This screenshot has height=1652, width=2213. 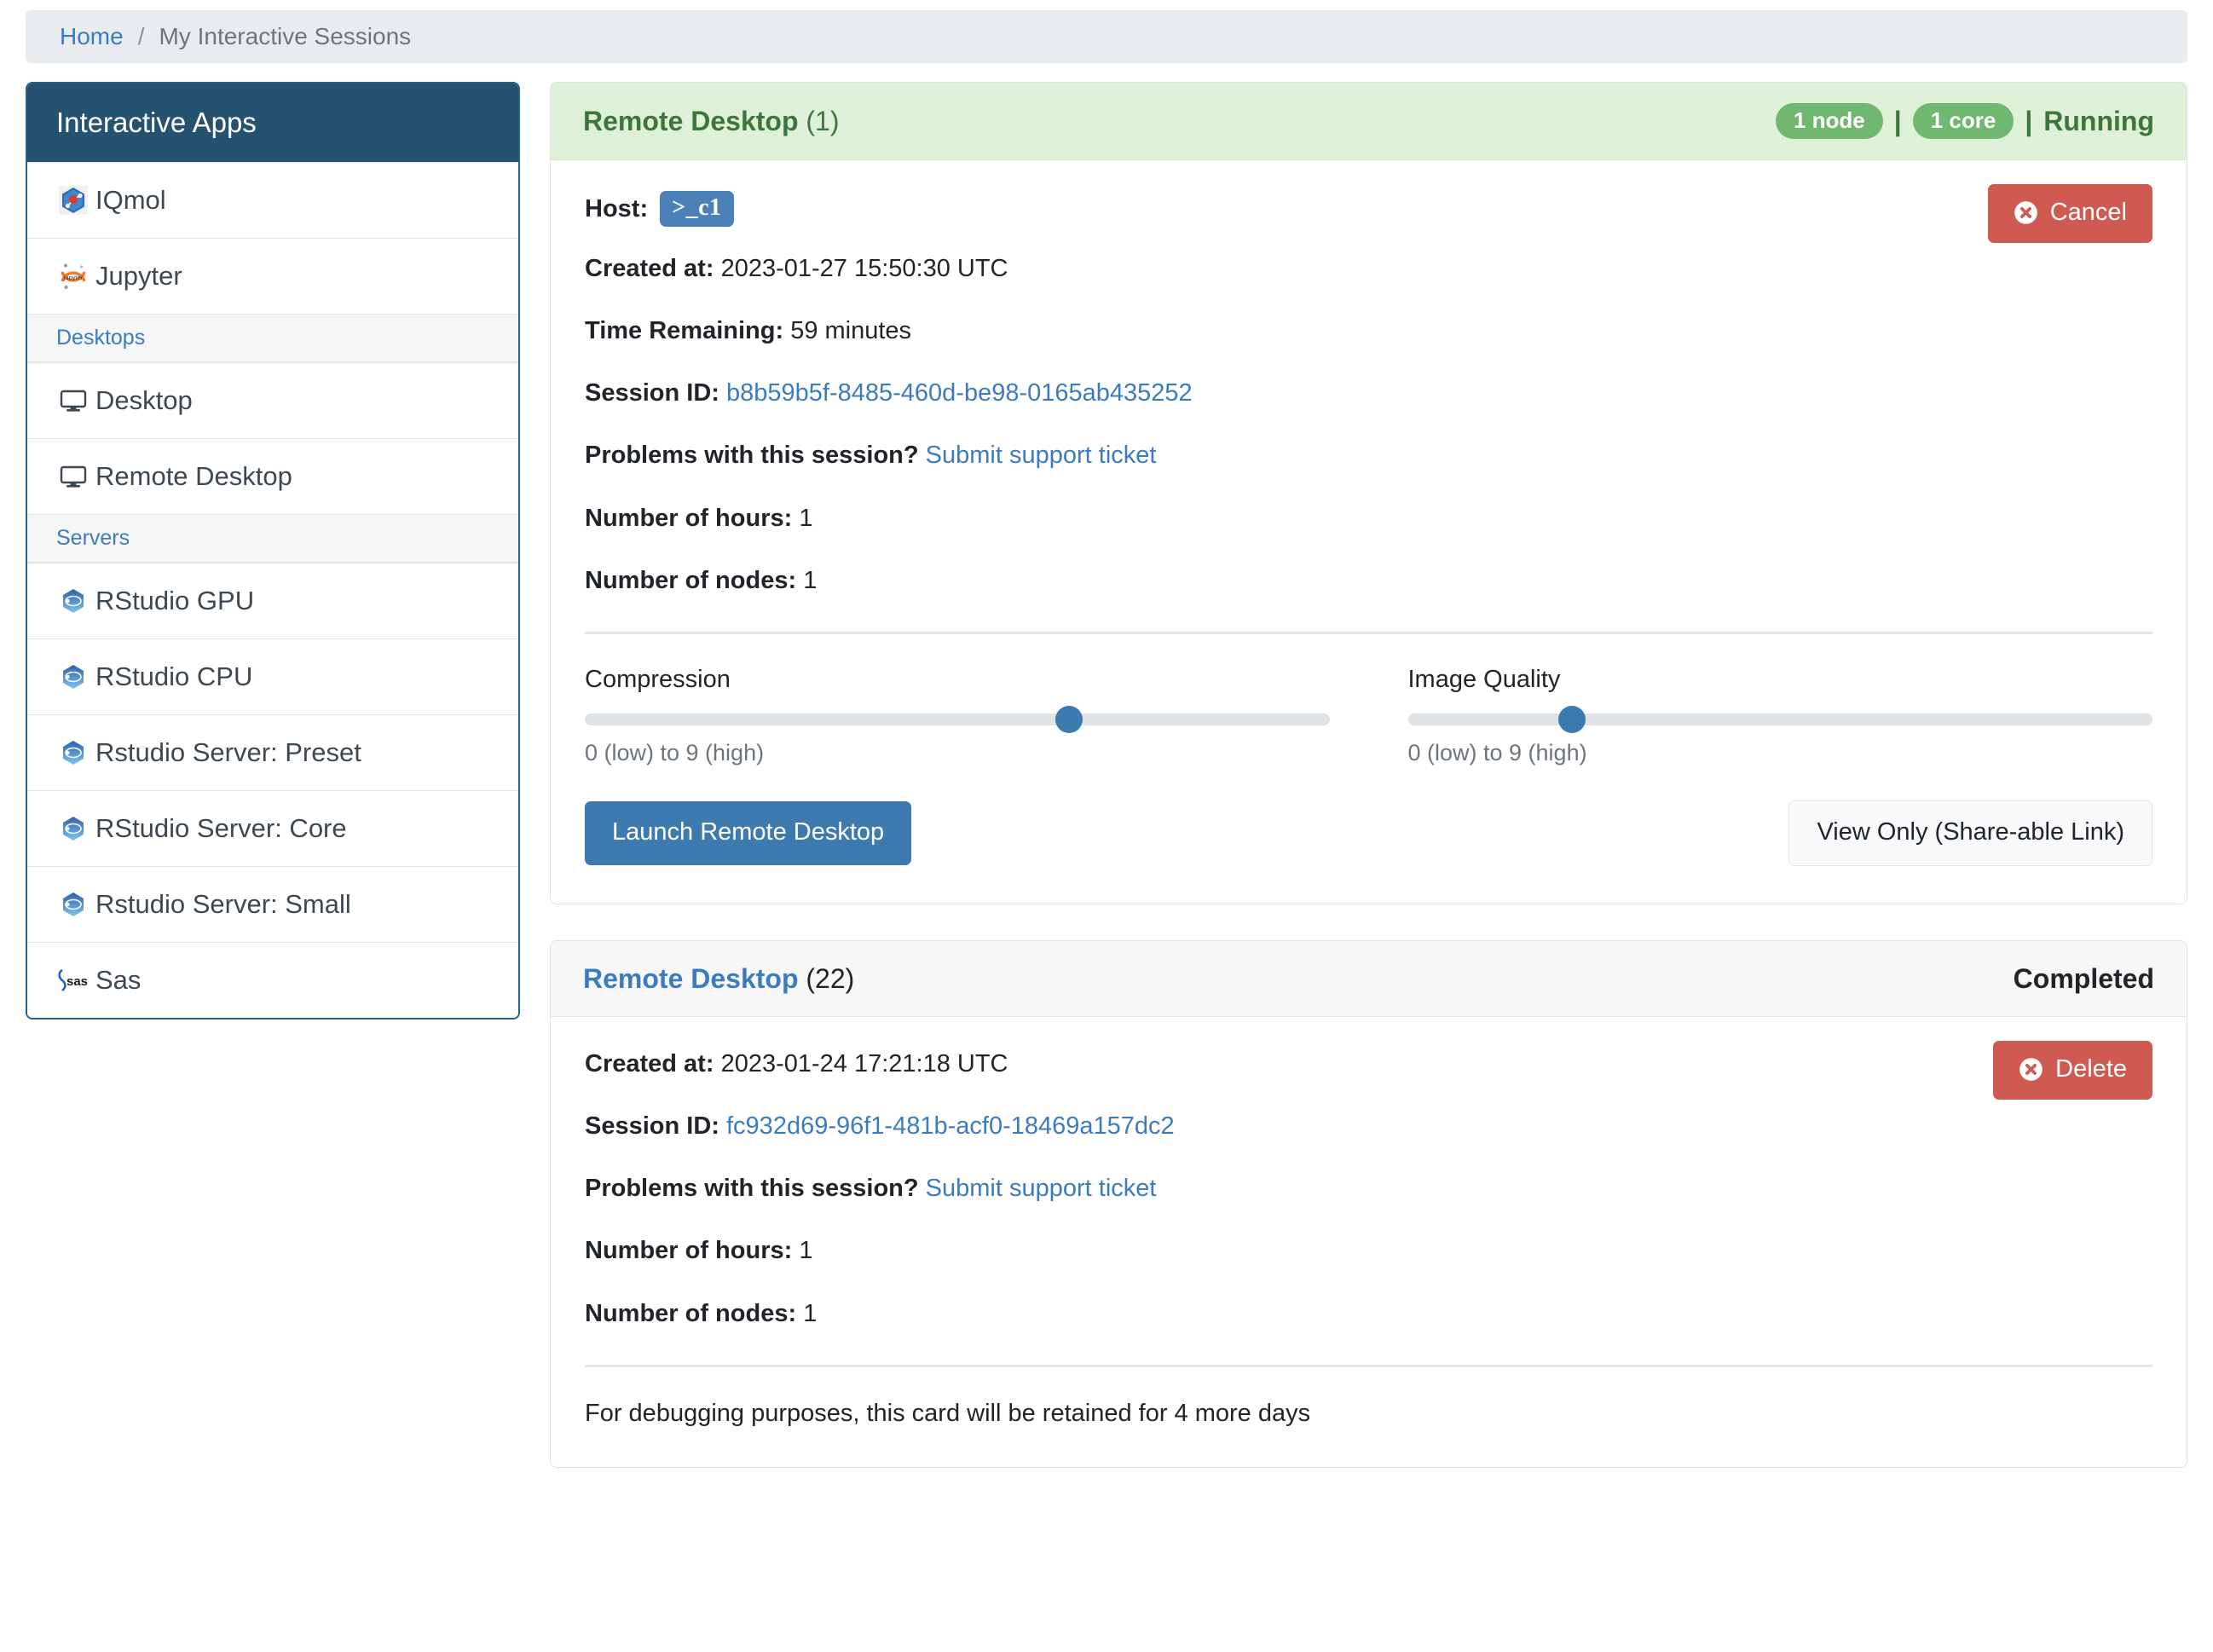 What do you see at coordinates (223, 903) in the screenshot?
I see `sidebar-item-label: Rstudio Server: Small` at bounding box center [223, 903].